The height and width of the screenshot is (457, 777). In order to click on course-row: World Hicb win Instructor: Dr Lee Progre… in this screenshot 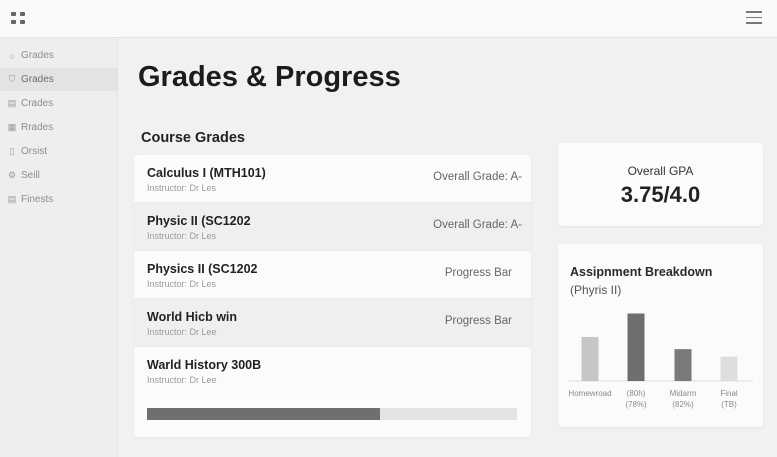, I will do `click(332, 323)`.